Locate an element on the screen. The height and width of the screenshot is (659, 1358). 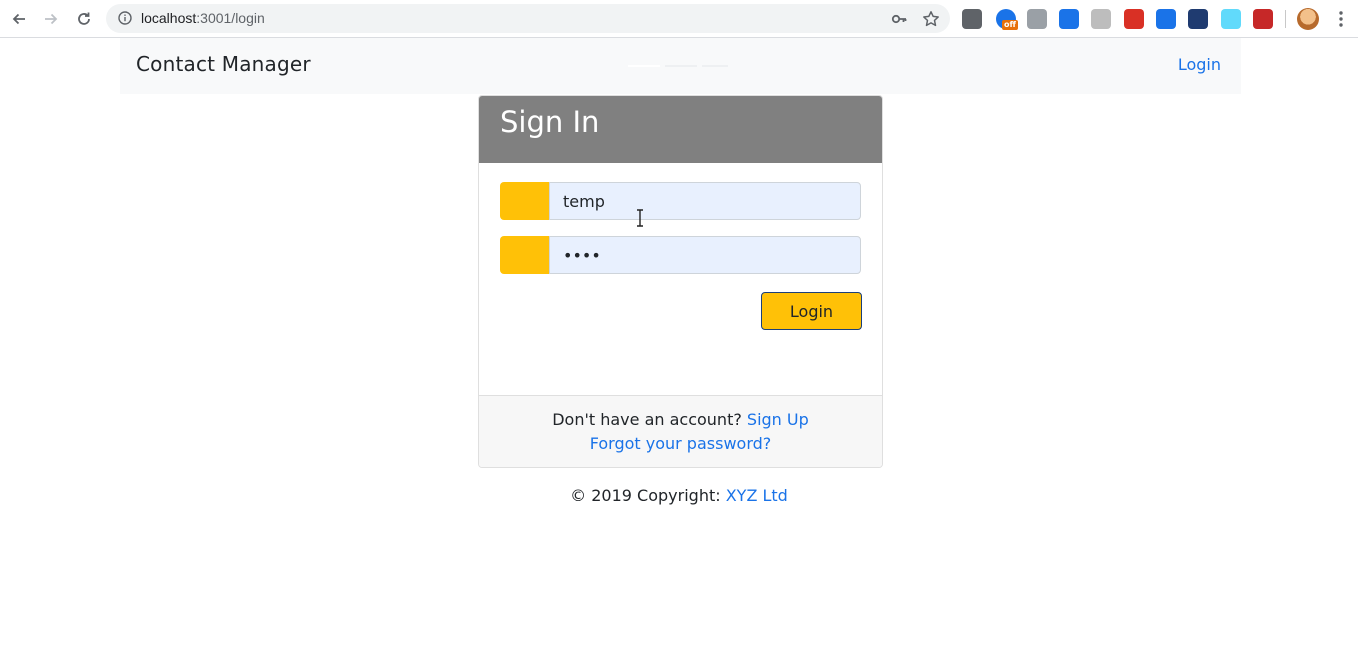
bookmark-star-icon is located at coordinates (931, 19).